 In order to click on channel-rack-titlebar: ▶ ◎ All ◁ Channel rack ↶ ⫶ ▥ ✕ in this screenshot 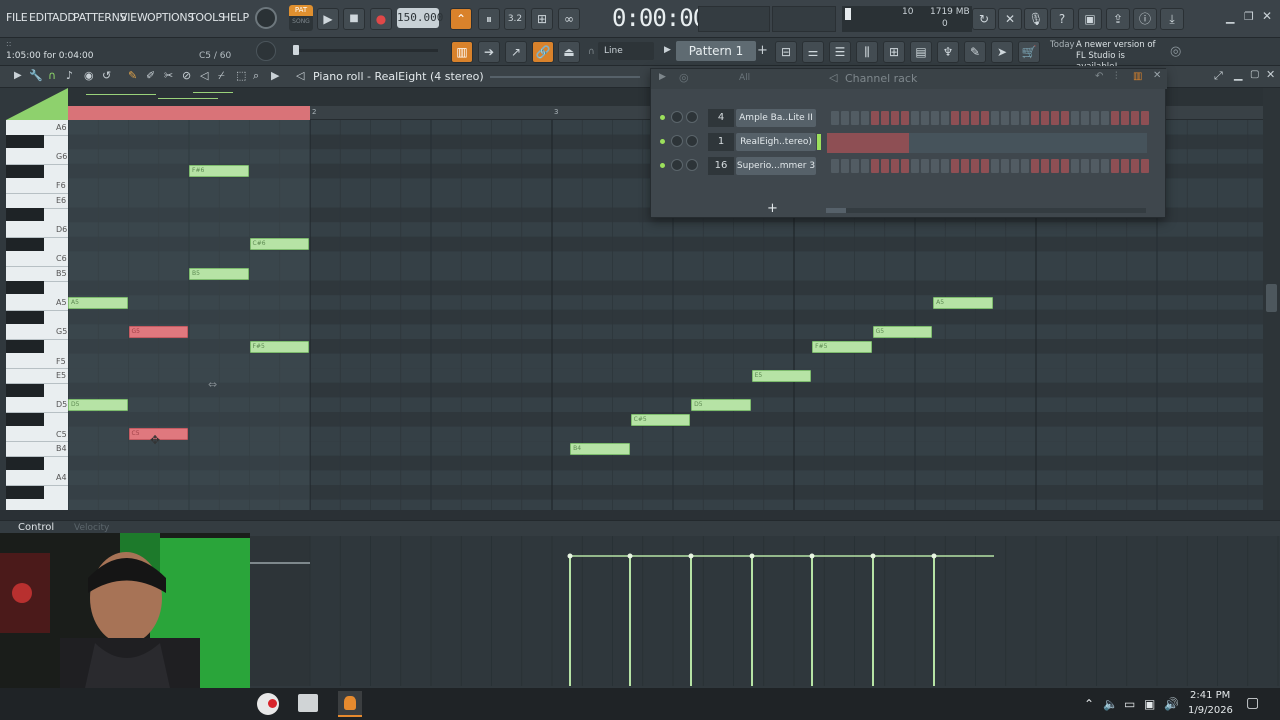, I will do `click(909, 79)`.